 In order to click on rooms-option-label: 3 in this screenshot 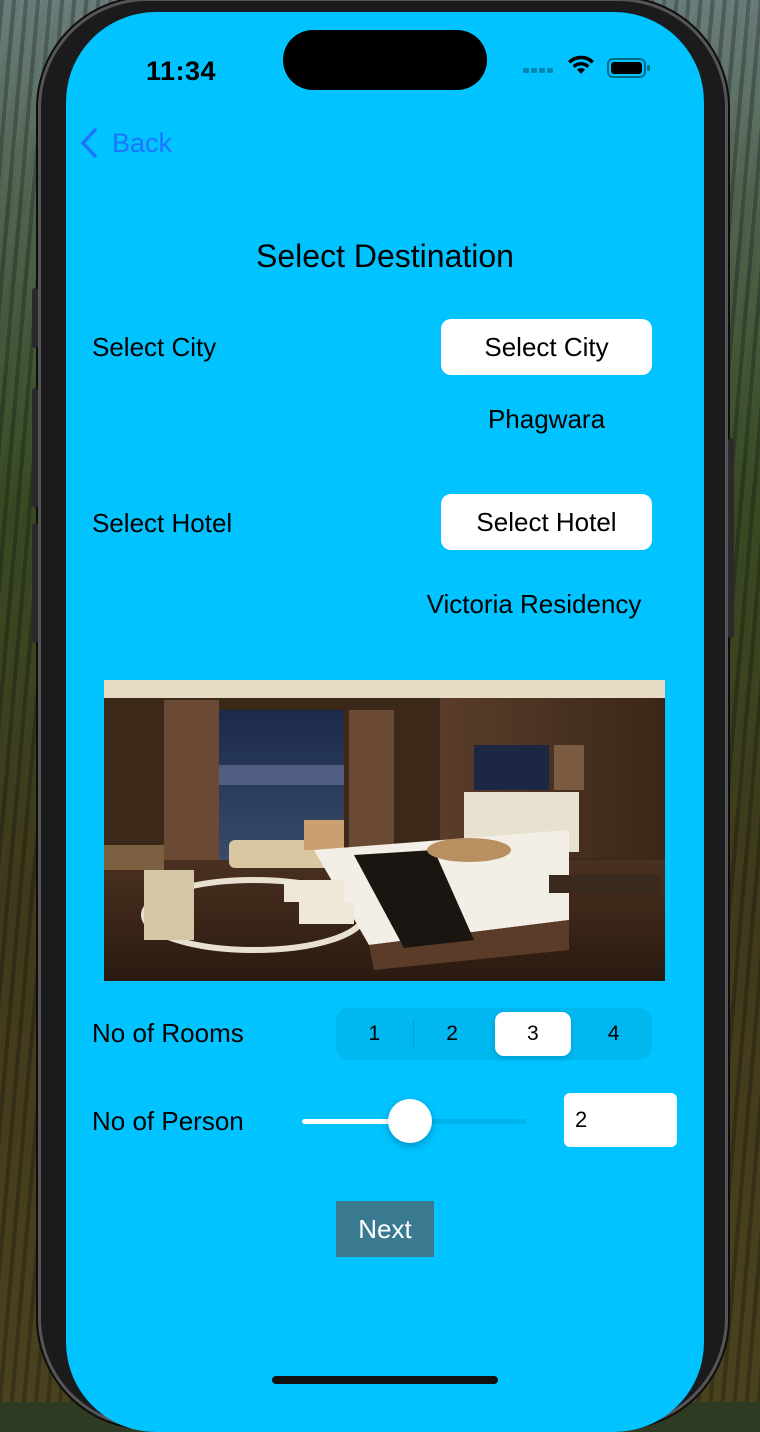, I will do `click(533, 1033)`.